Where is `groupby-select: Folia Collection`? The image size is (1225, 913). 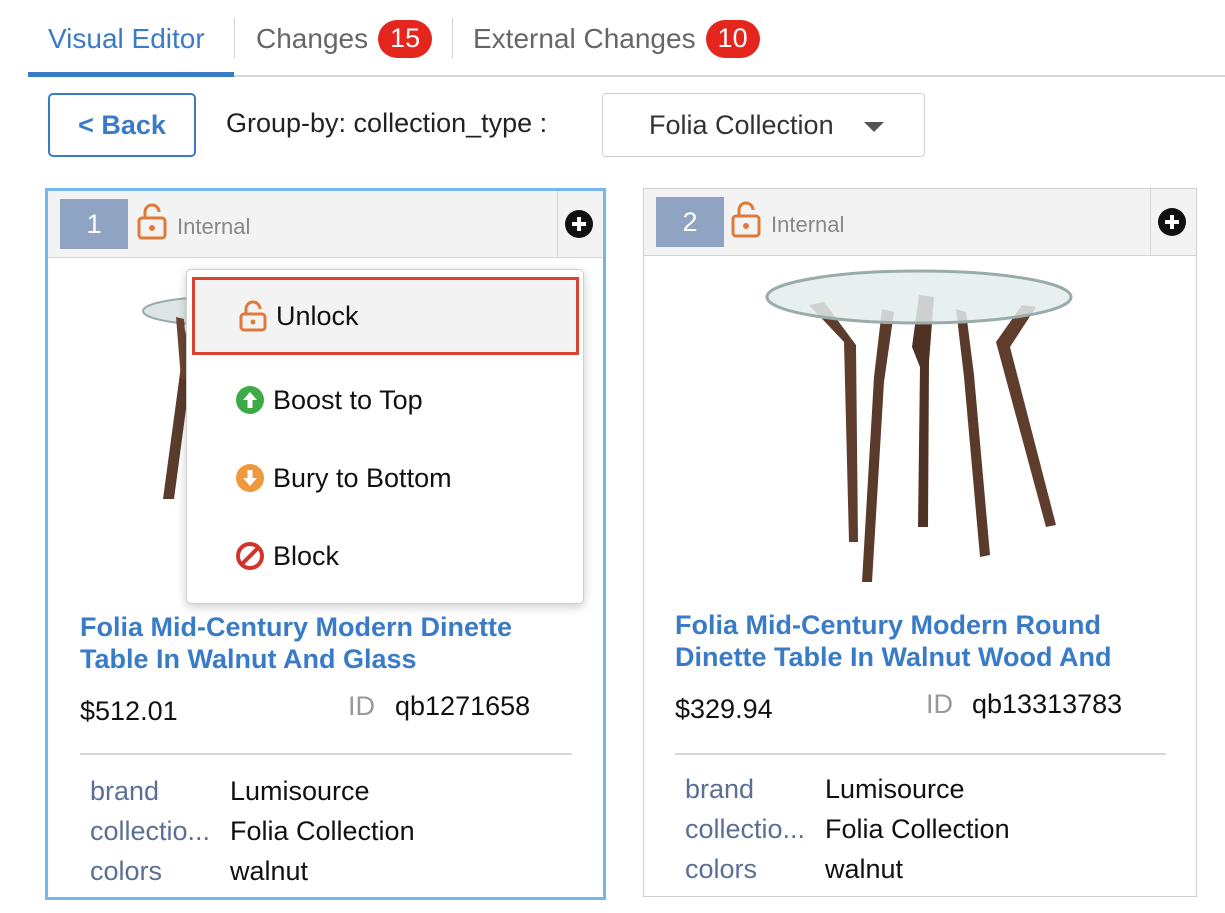
groupby-select: Folia Collection is located at coordinates (763, 125).